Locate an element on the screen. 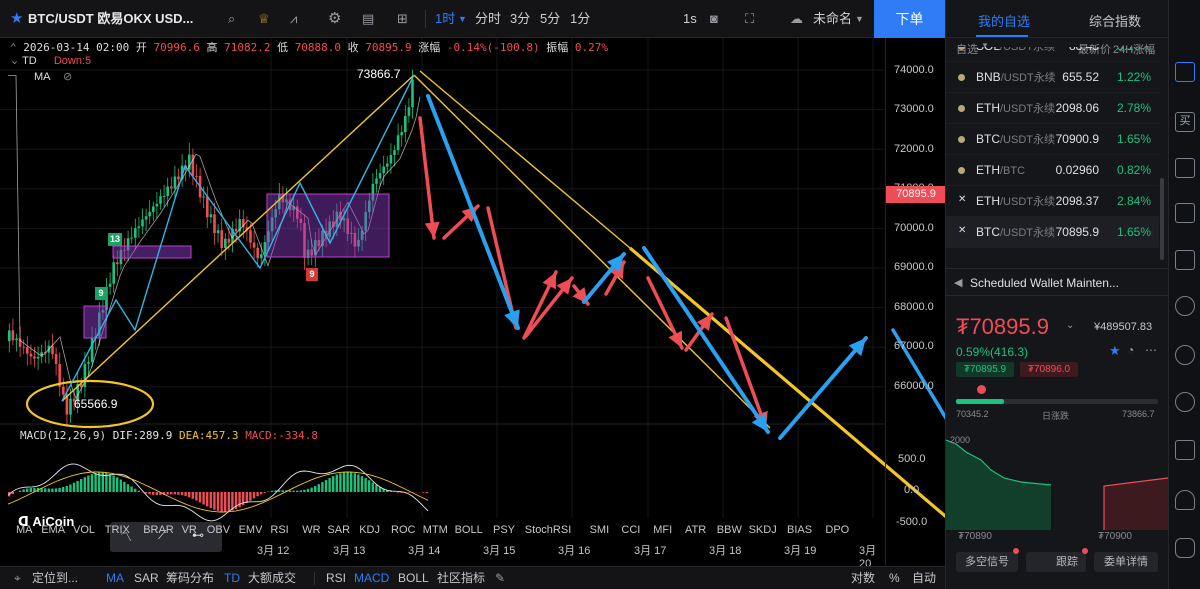  indicator-tab: KDJ is located at coordinates (369, 530).